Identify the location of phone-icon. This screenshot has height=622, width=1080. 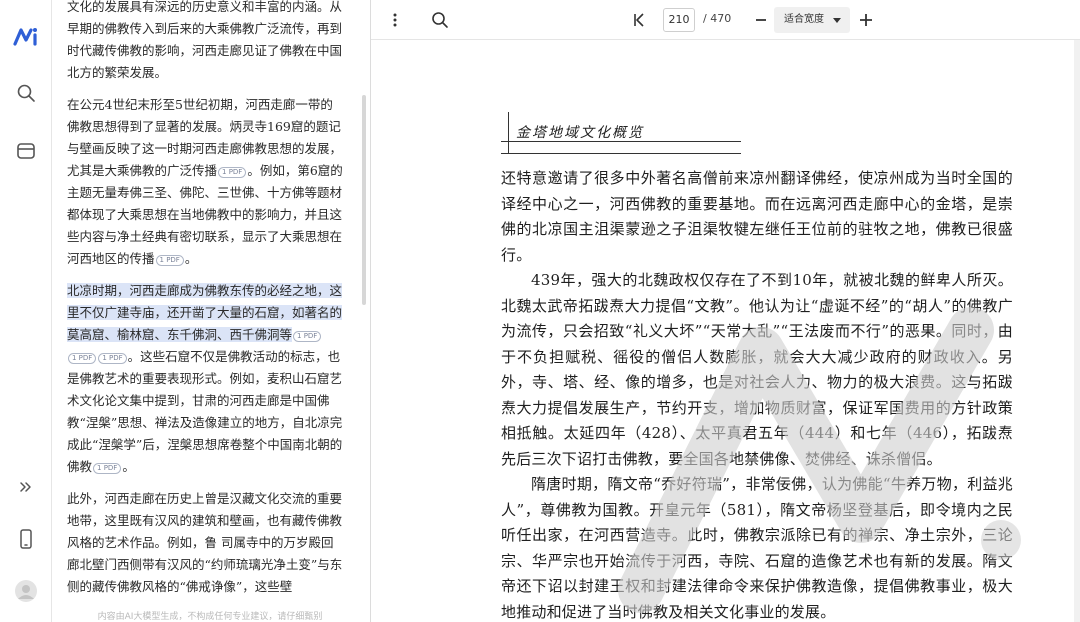
(26, 539).